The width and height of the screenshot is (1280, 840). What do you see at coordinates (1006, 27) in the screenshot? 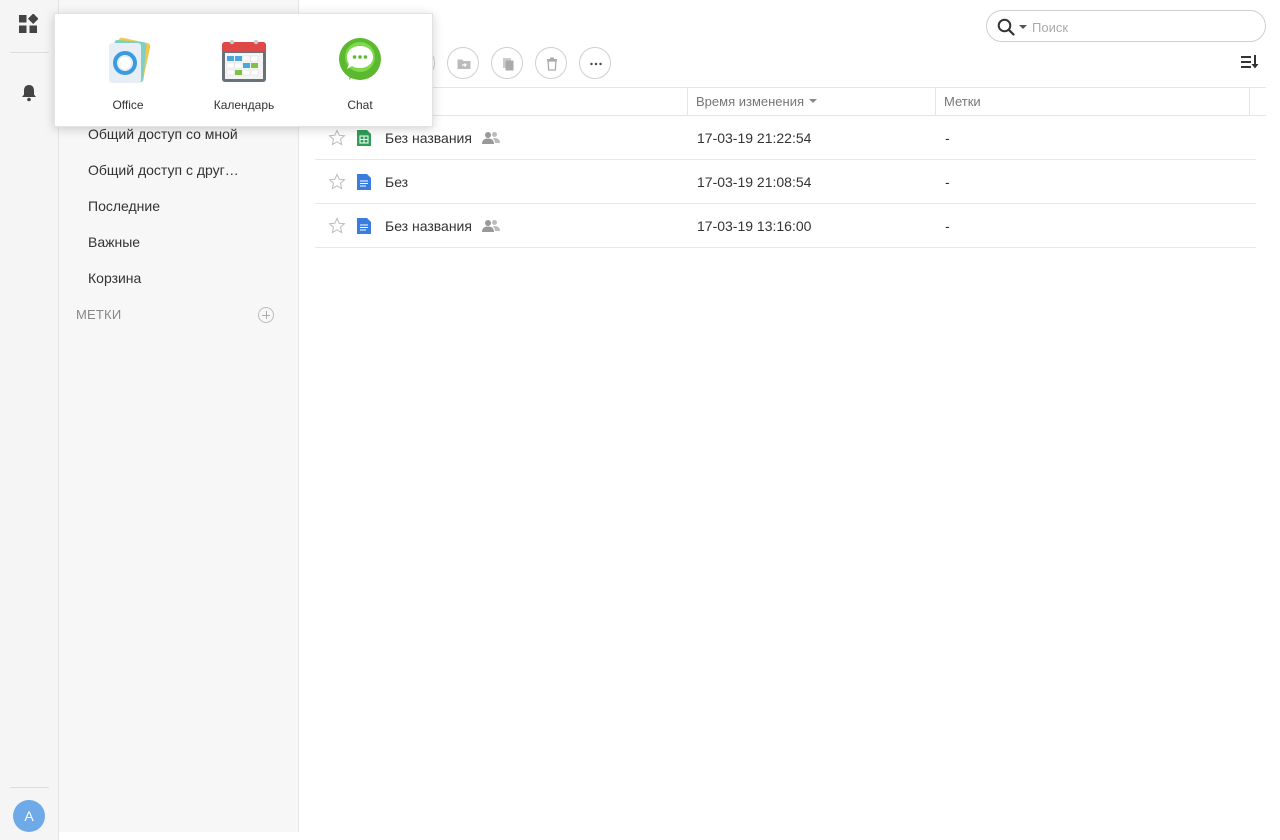
I see `search-icon` at bounding box center [1006, 27].